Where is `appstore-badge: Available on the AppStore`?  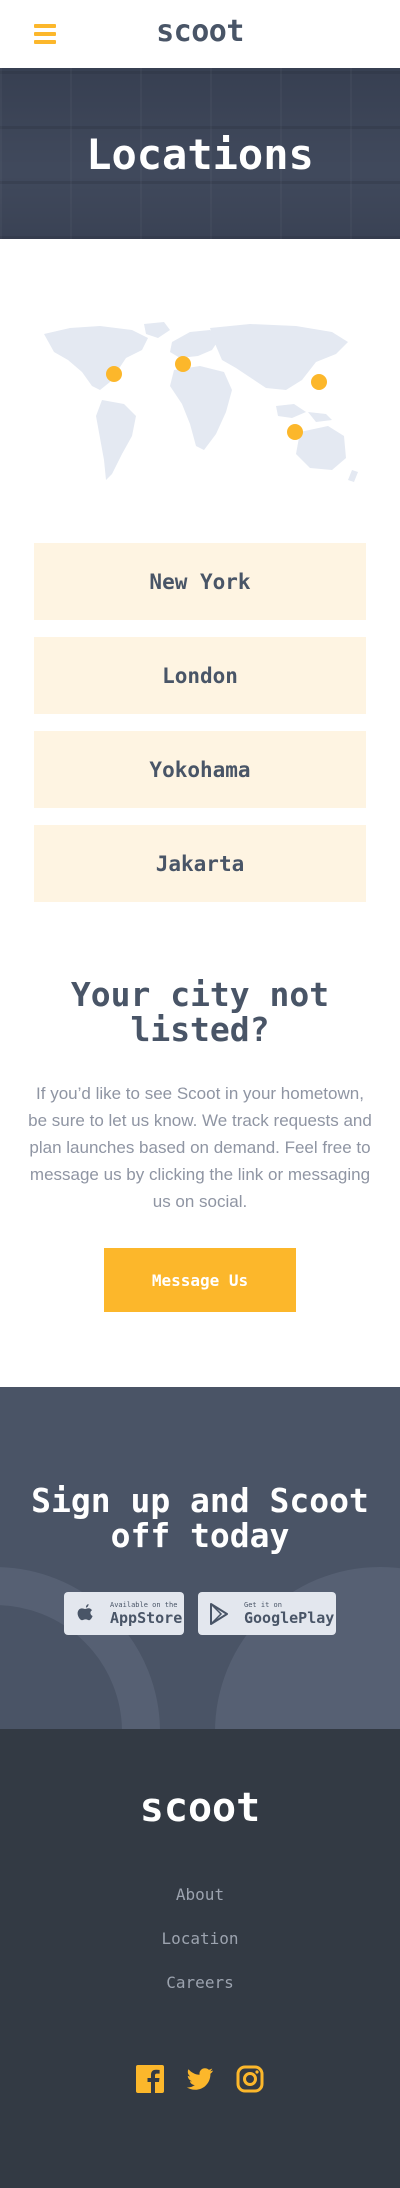 appstore-badge: Available on the AppStore is located at coordinates (124, 1613).